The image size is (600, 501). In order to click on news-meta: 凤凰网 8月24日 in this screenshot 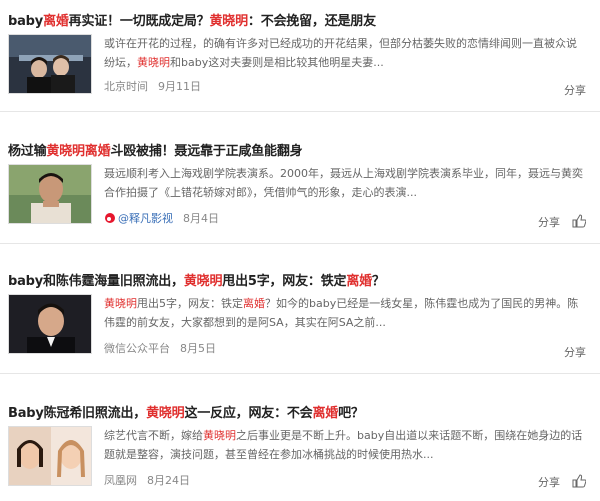, I will do `click(147, 480)`.